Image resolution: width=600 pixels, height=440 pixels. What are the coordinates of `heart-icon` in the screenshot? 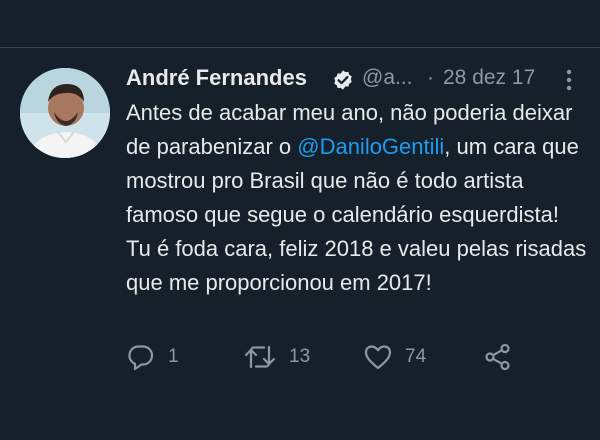 It's located at (378, 357).